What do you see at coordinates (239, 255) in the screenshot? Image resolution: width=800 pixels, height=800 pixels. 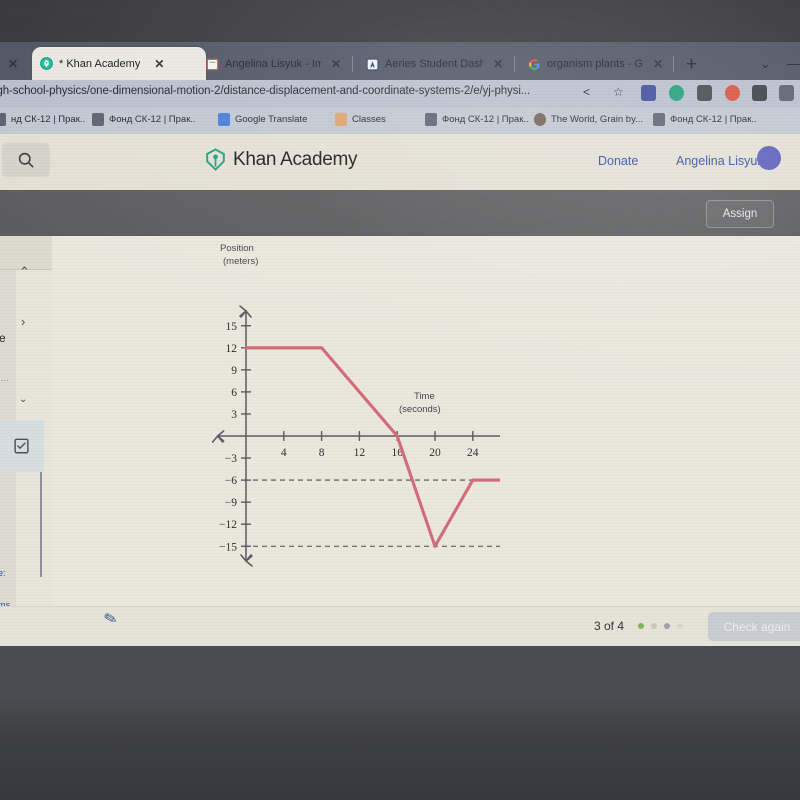 I see `y-axis-label: Position (meters)` at bounding box center [239, 255].